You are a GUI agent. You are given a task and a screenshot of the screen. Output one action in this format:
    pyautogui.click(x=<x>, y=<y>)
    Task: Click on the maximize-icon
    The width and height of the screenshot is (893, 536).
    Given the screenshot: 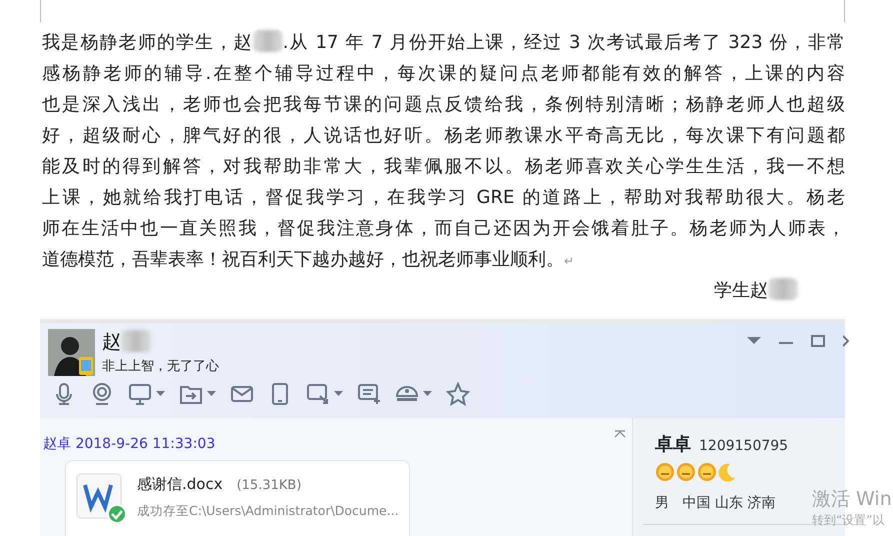 What is the action you would take?
    pyautogui.click(x=818, y=341)
    